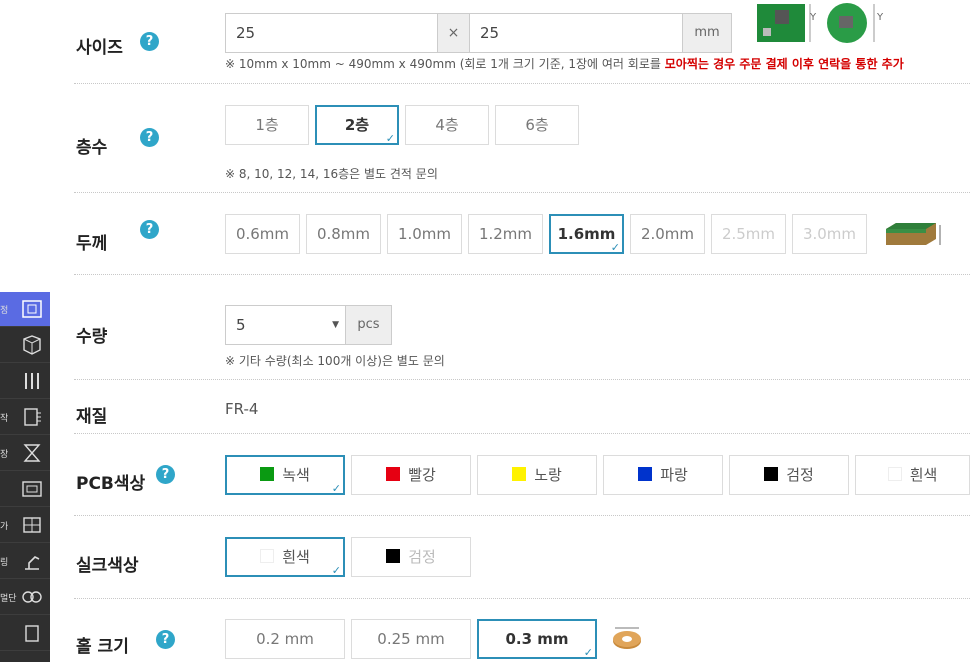 The width and height of the screenshot is (970, 662). What do you see at coordinates (285, 639) in the screenshot?
I see `hole-size-option: 0.2 mm` at bounding box center [285, 639].